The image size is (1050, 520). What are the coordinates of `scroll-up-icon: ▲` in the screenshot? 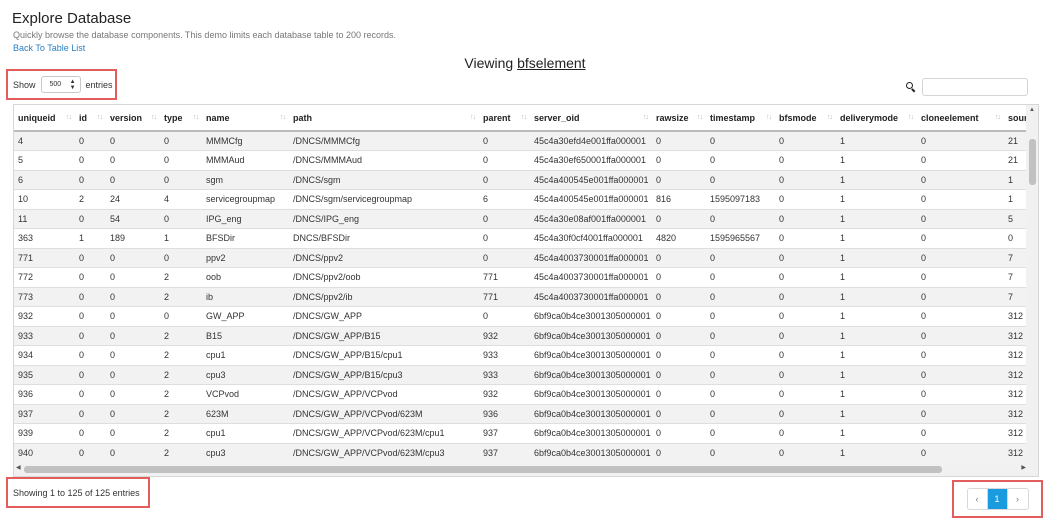 It's located at (1032, 110).